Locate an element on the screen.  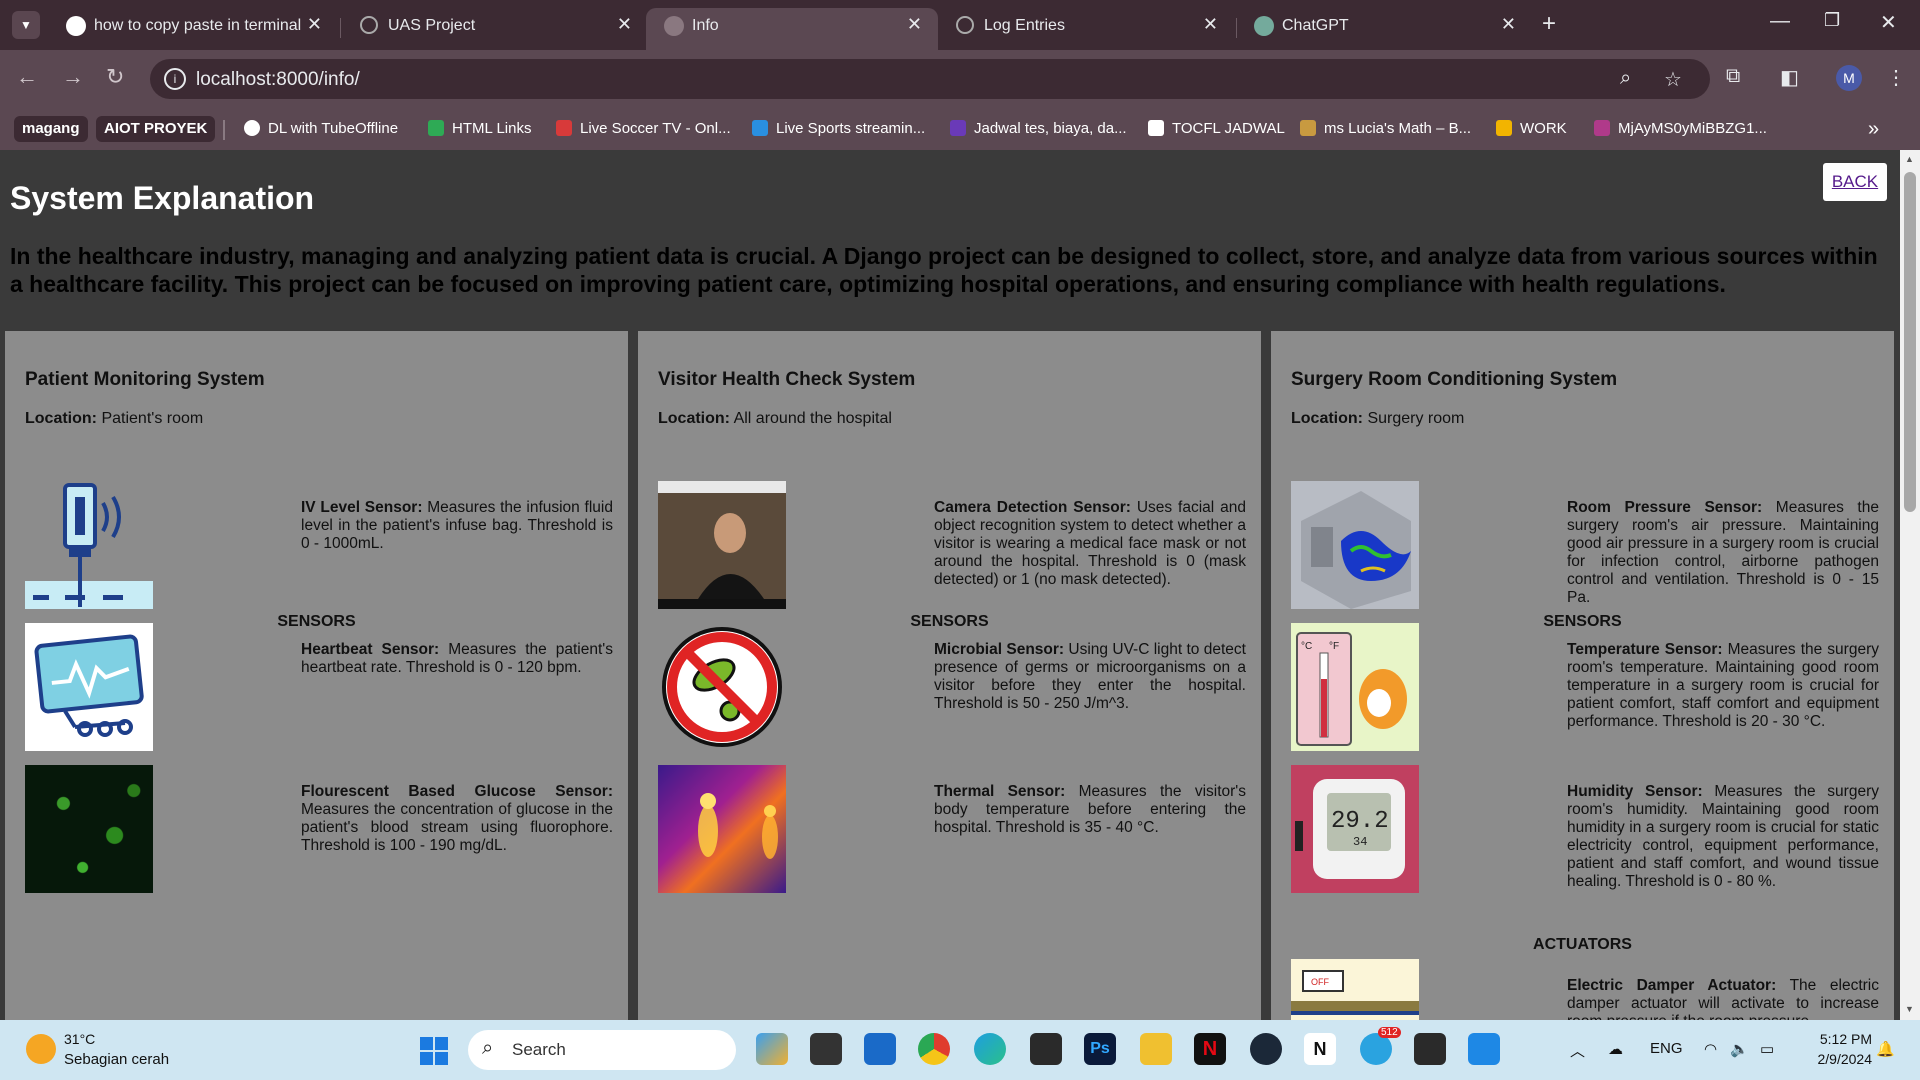
photoshop-icon: Ps is located at coordinates (1100, 1049).